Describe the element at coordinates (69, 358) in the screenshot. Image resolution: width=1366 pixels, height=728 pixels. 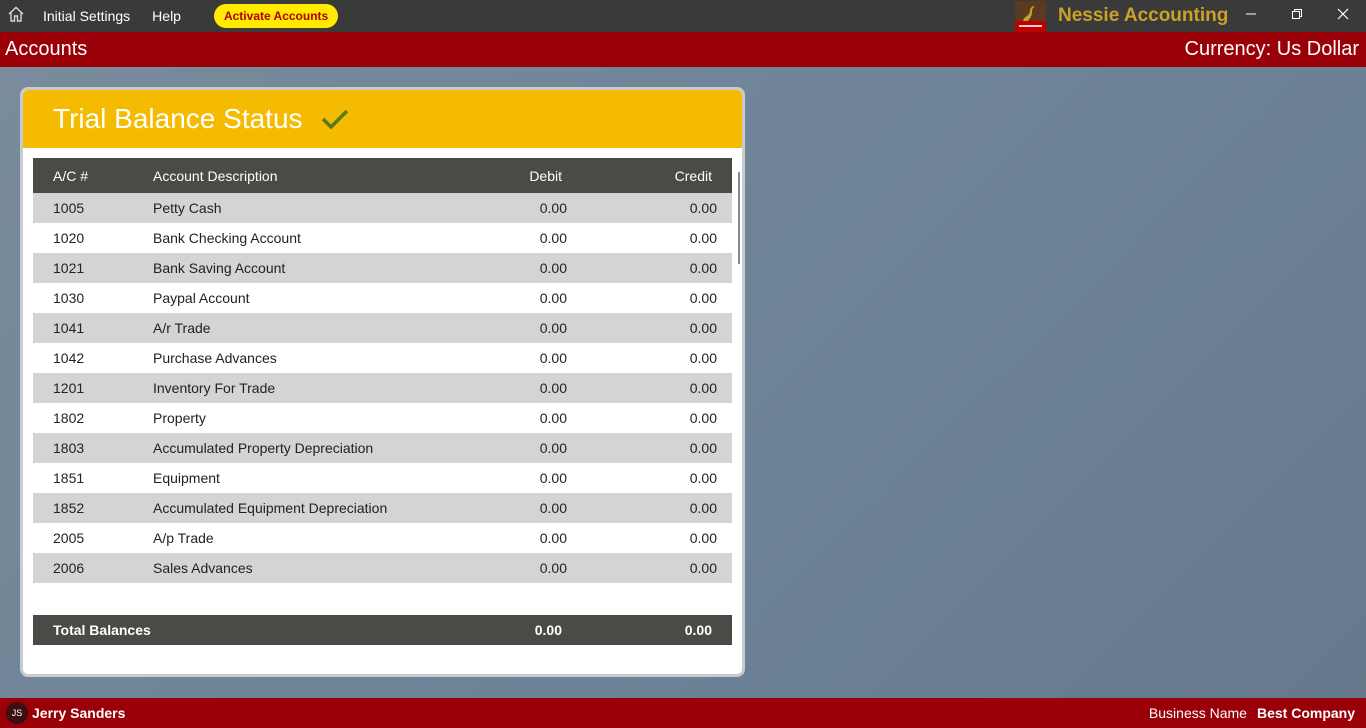
I see `cell-ac: 1042` at that location.